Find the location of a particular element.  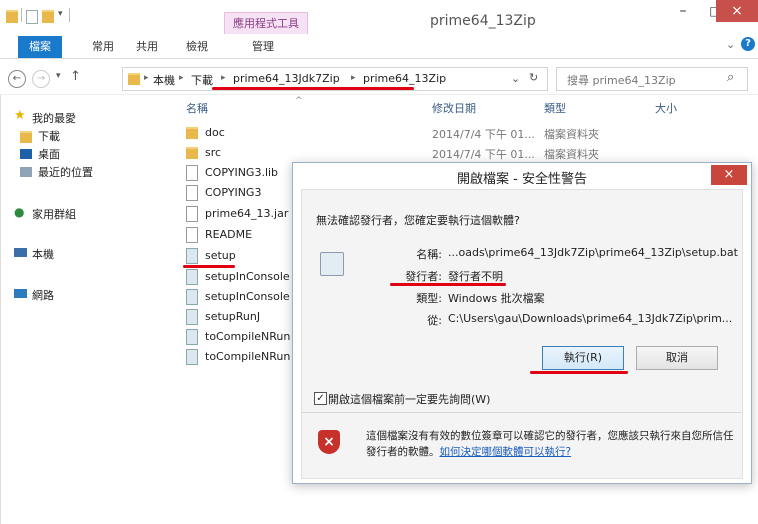

tab-manage: 管理 is located at coordinates (263, 46).